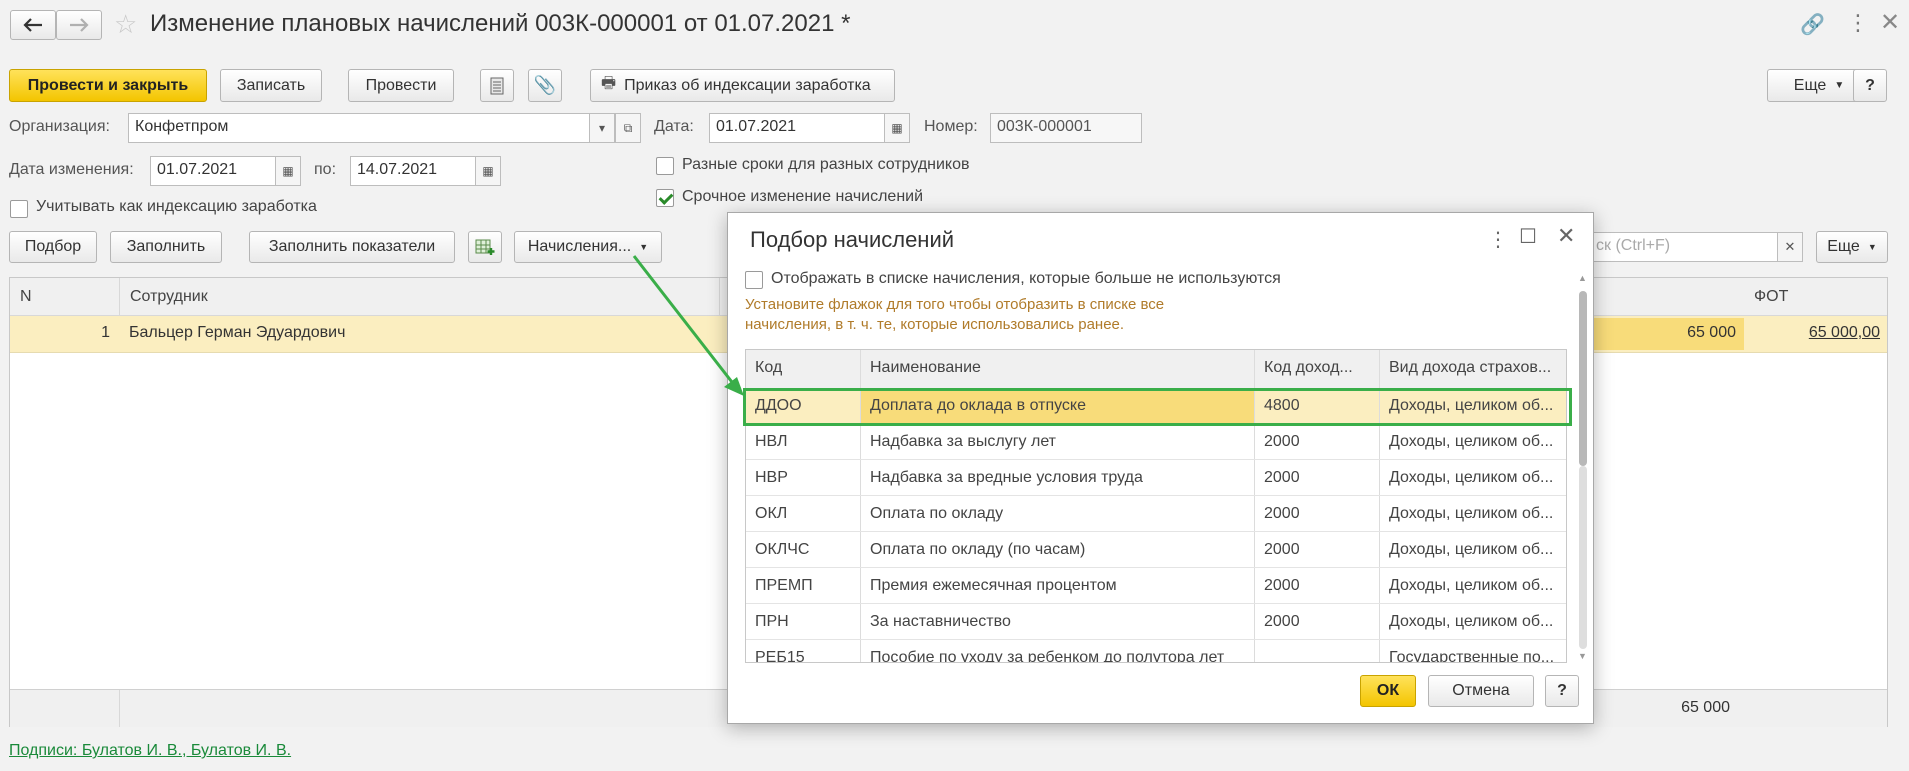 The height and width of the screenshot is (771, 1909). Describe the element at coordinates (352, 247) in the screenshot. I see `fill-indicators-button: Заполнить показатели` at that location.